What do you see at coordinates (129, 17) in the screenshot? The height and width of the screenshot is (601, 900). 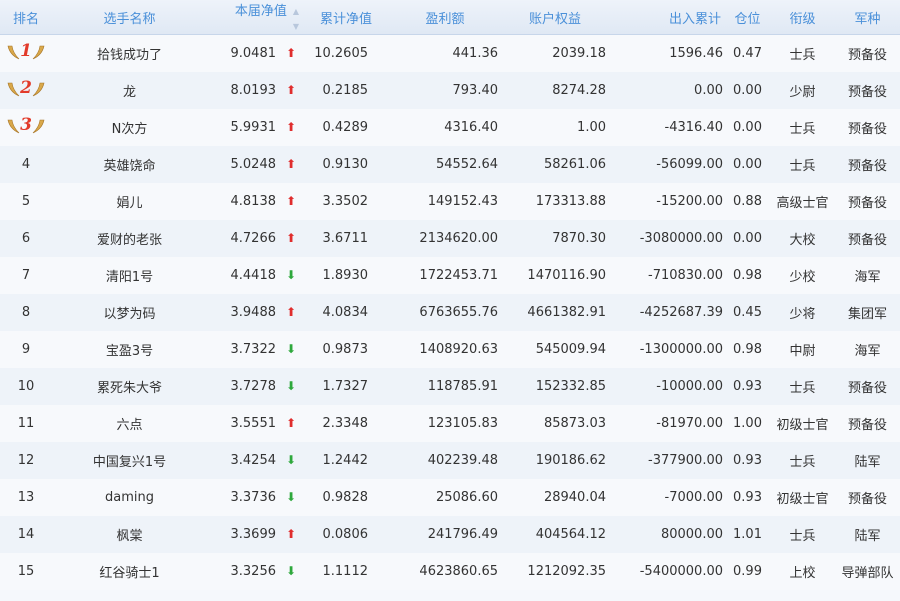 I see `col-header-name: 选手名称` at bounding box center [129, 17].